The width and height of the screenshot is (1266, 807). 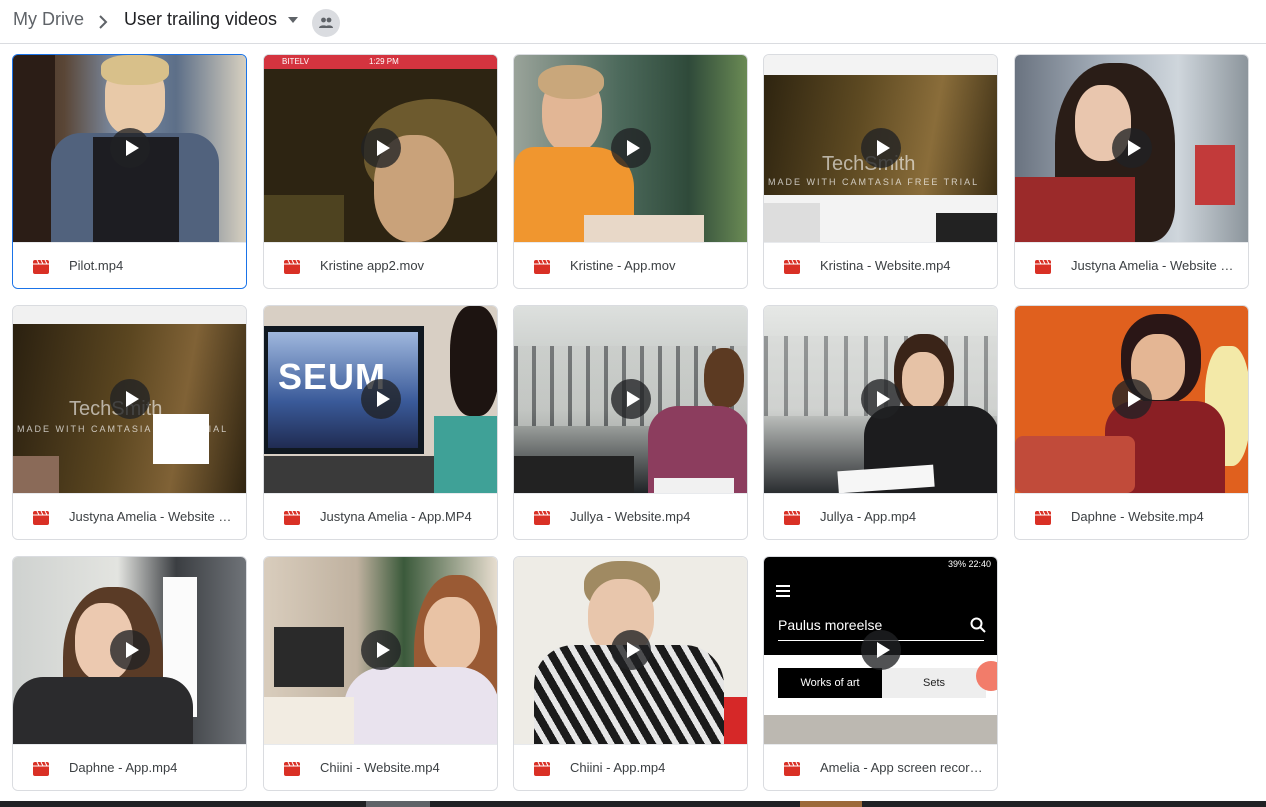 What do you see at coordinates (396, 516) in the screenshot?
I see `file-name: Justyna Amelia - App.MP4` at bounding box center [396, 516].